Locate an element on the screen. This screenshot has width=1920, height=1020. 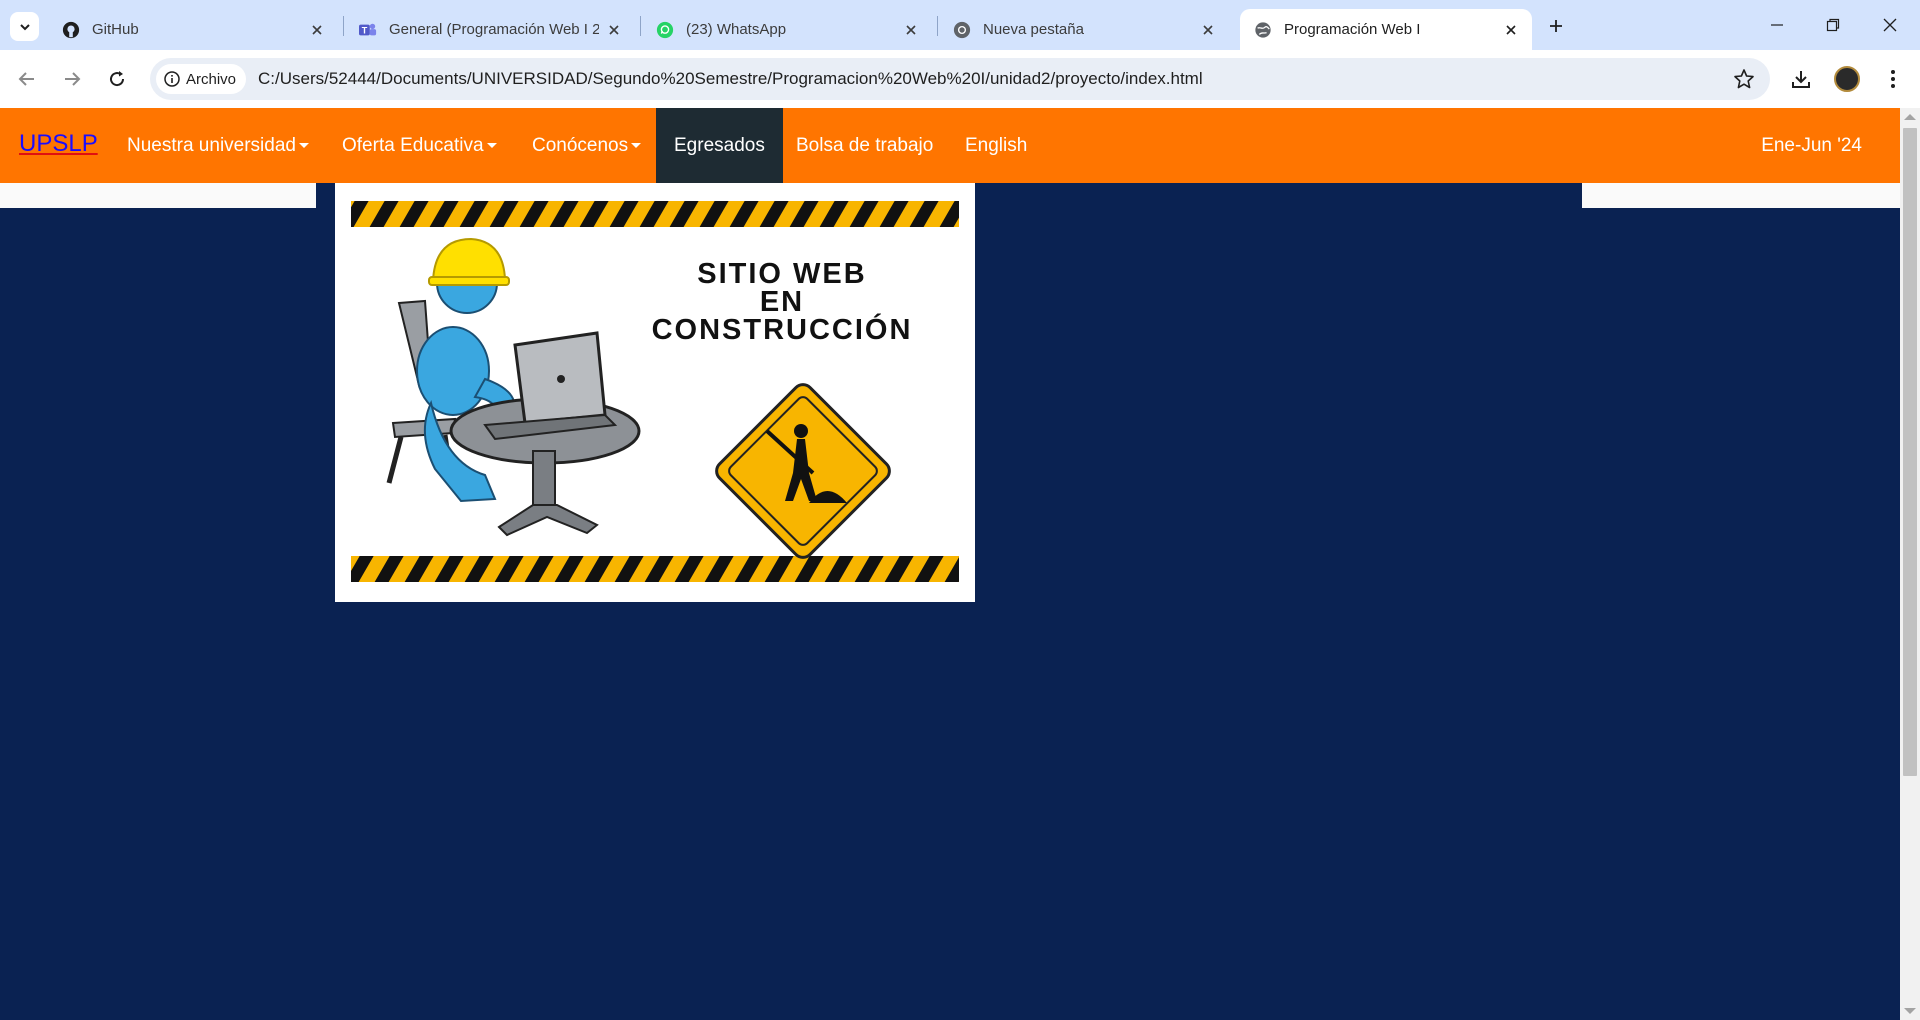
scroll-down-icon is located at coordinates (1910, 1011).